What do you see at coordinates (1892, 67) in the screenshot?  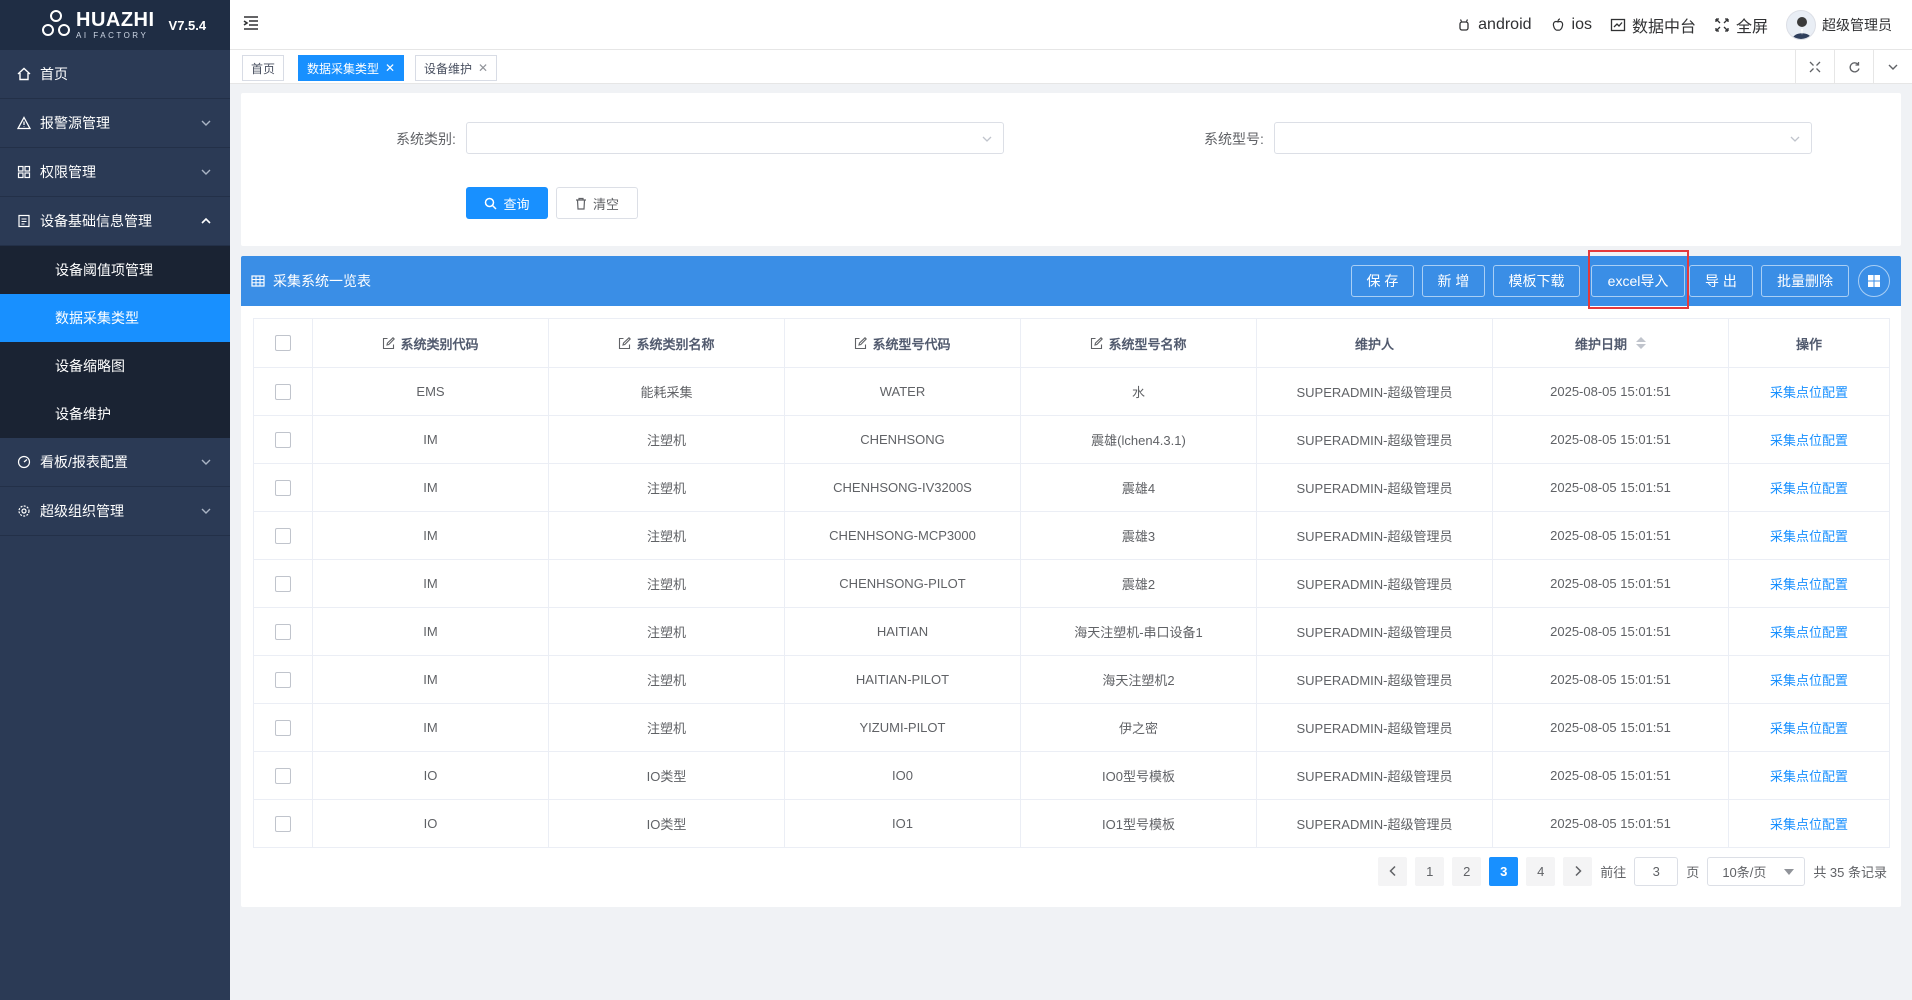 I see `tabs-dropdown-button` at bounding box center [1892, 67].